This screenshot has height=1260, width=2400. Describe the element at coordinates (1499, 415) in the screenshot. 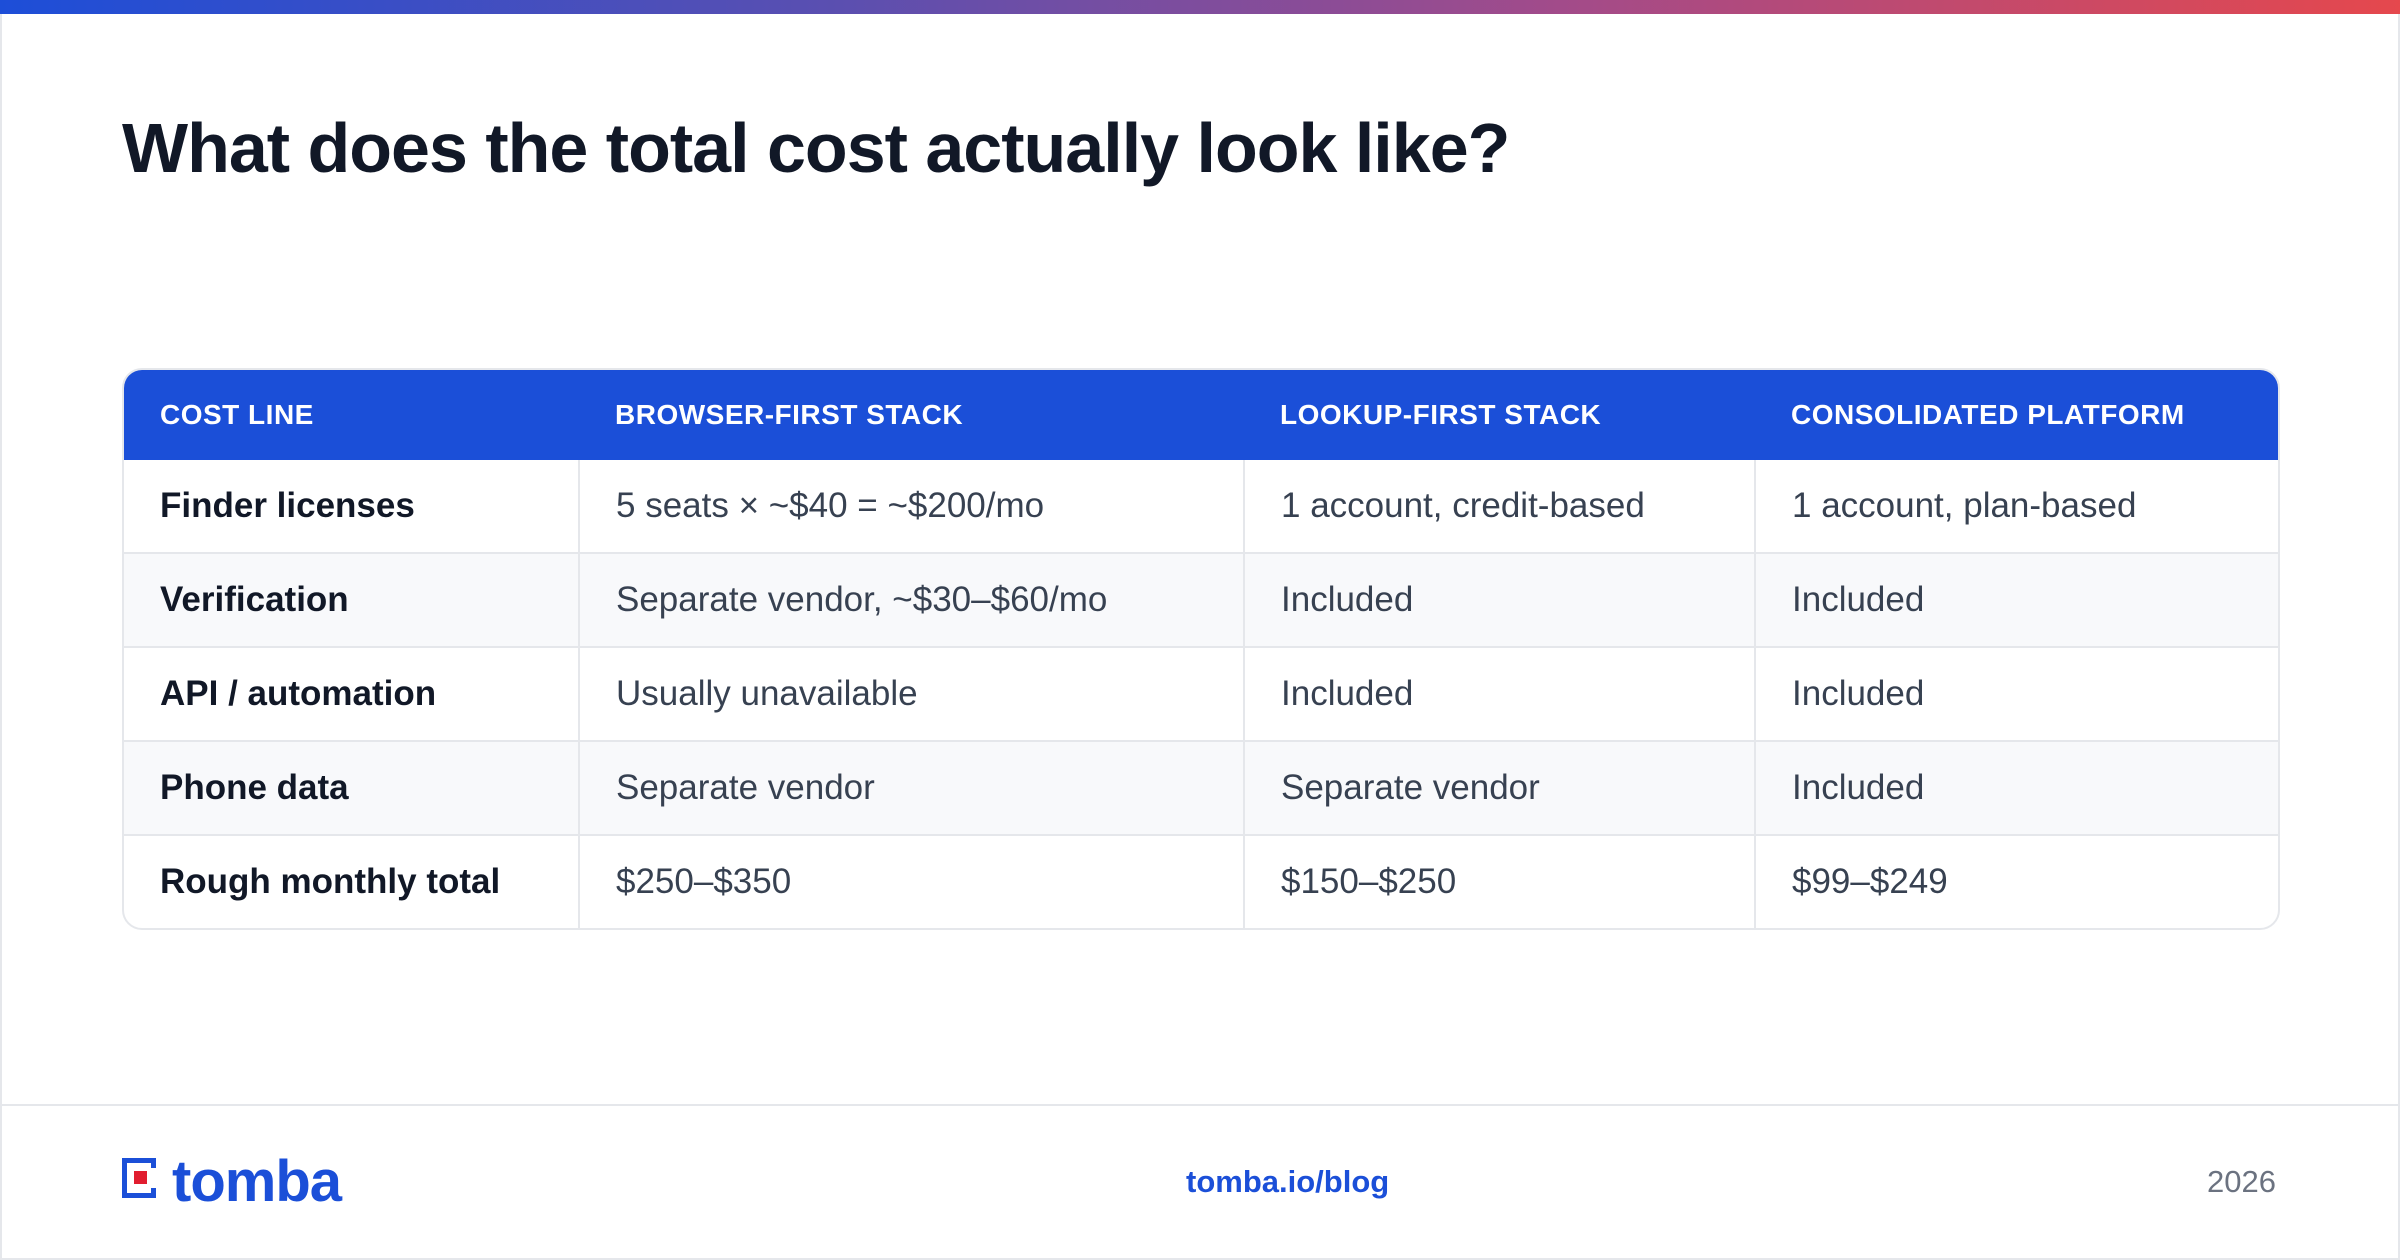

I see `column-header-lookup-first: LOOKUP-FIRST STACK` at that location.